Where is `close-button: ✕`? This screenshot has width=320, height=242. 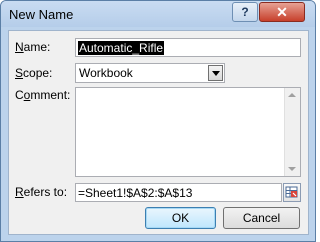
close-button: ✕ is located at coordinates (282, 12).